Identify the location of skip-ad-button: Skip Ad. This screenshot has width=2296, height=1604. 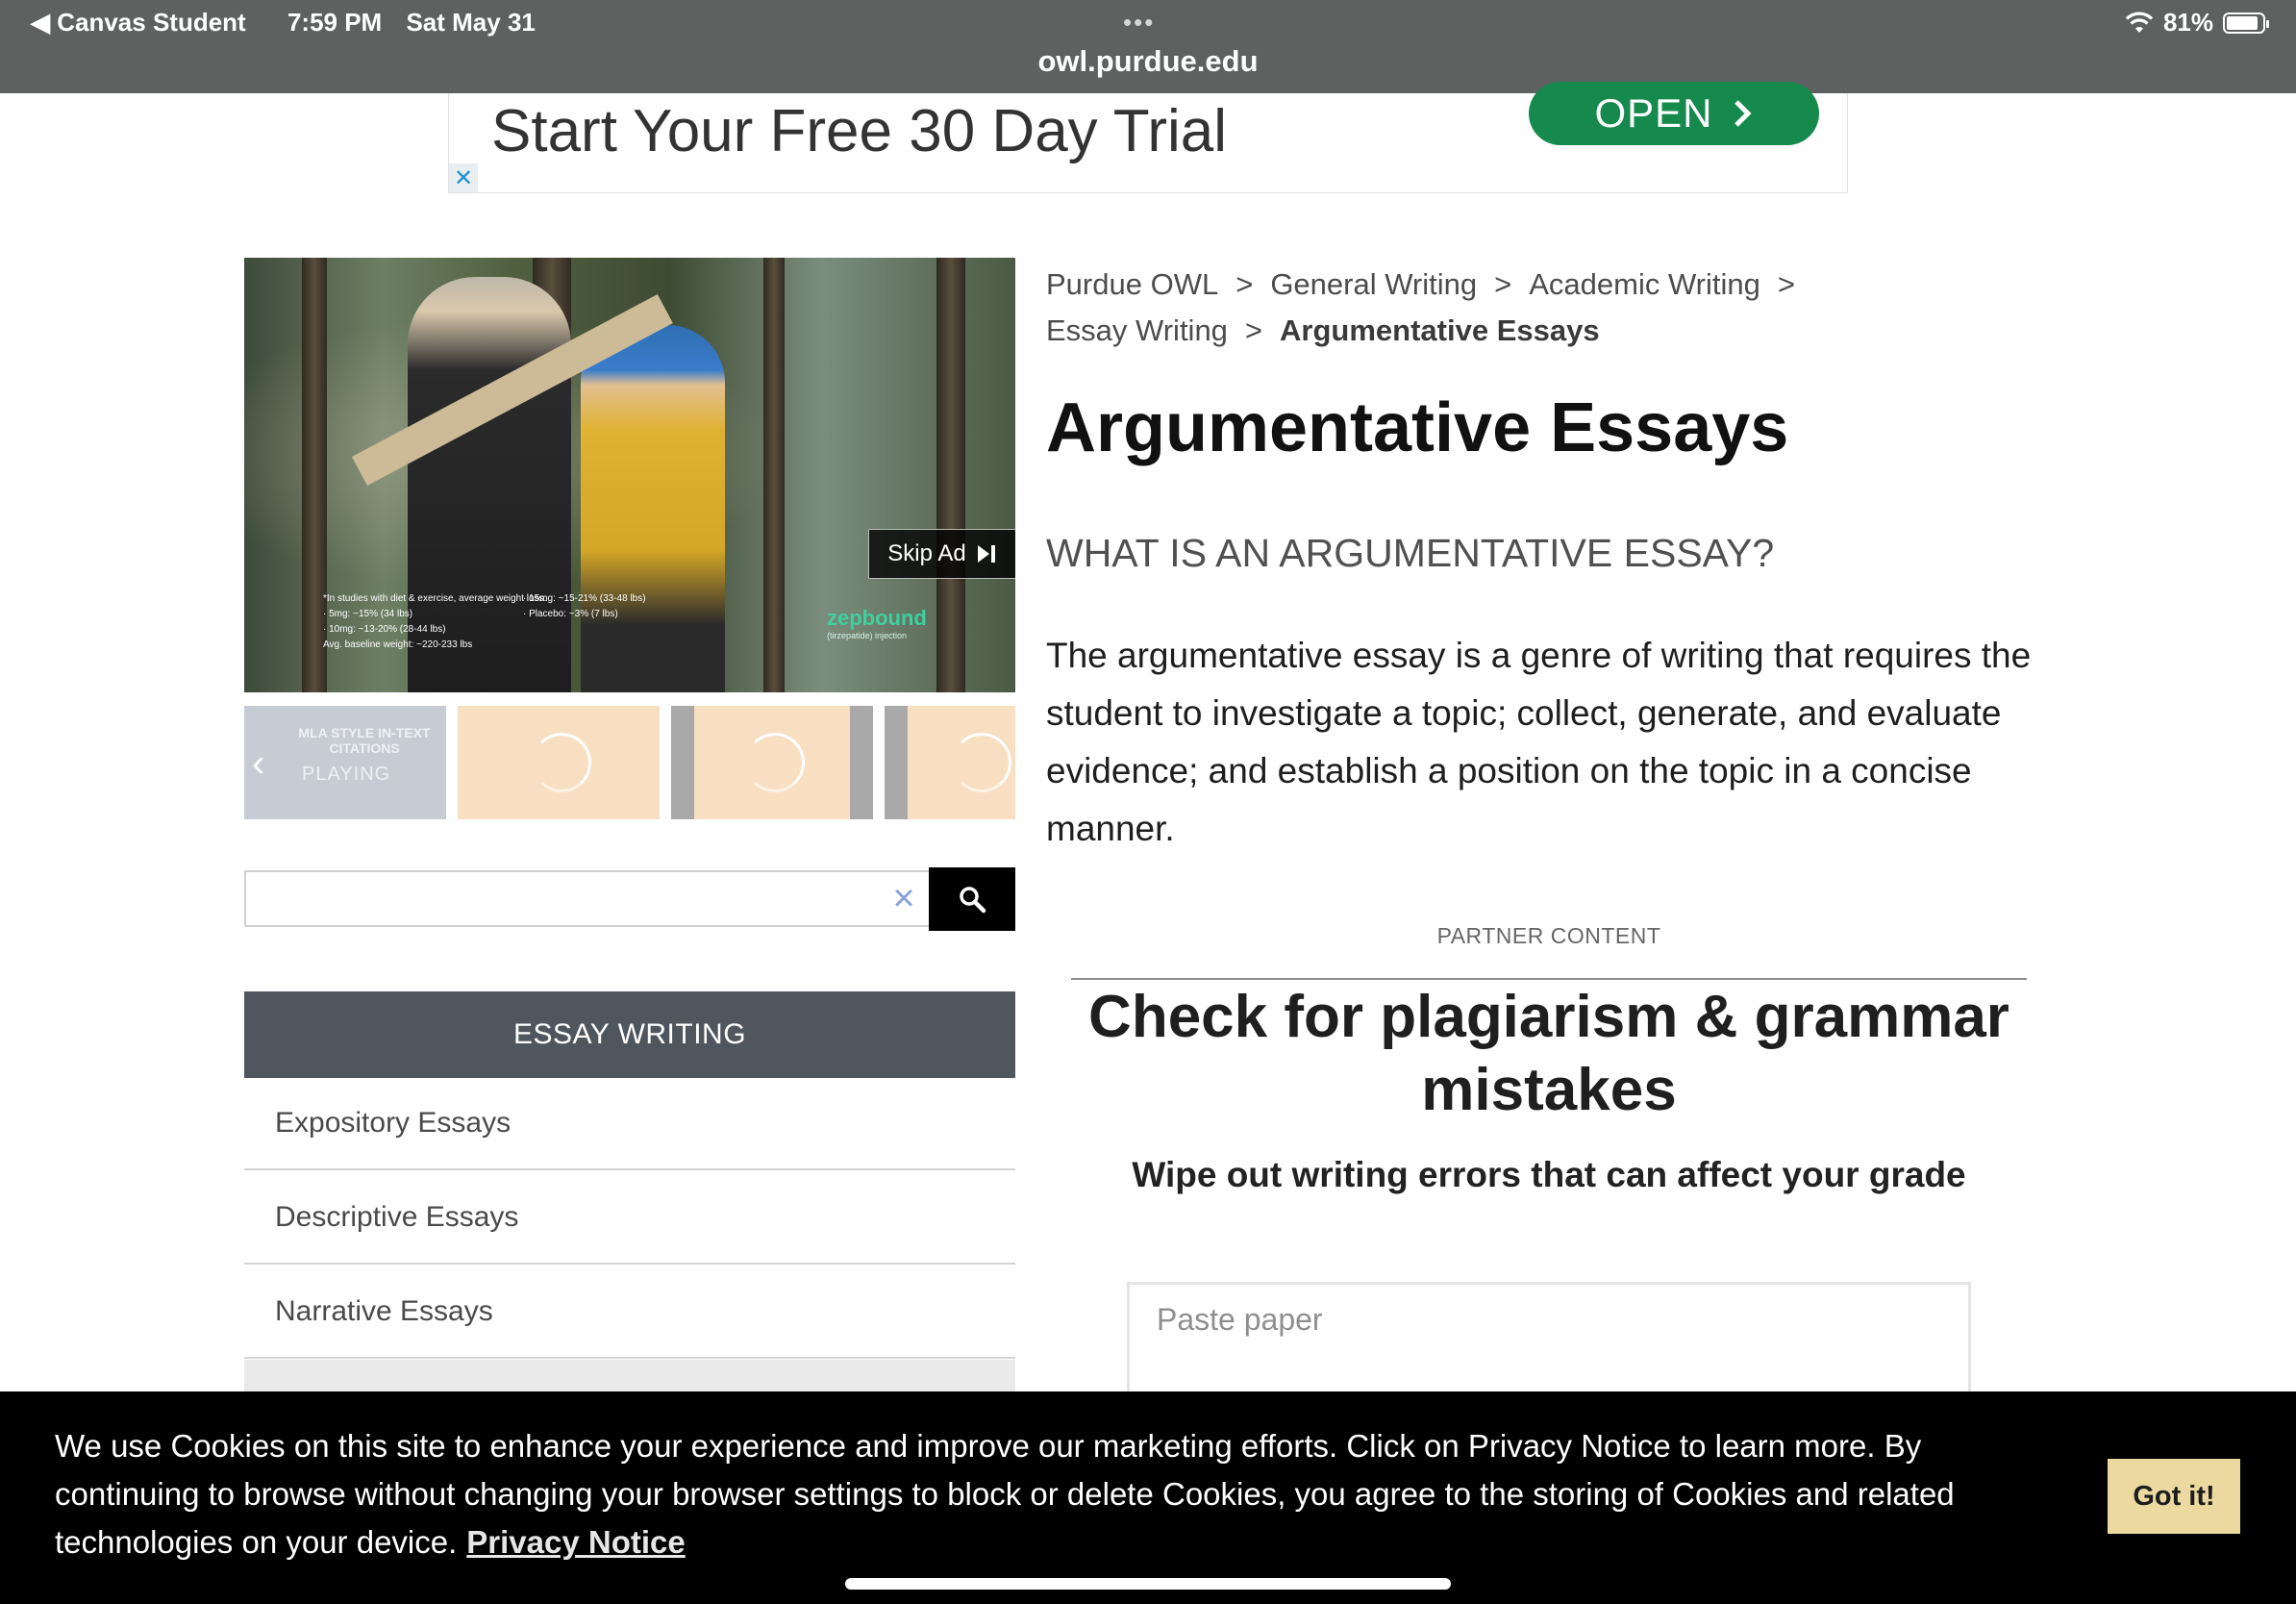
(941, 554).